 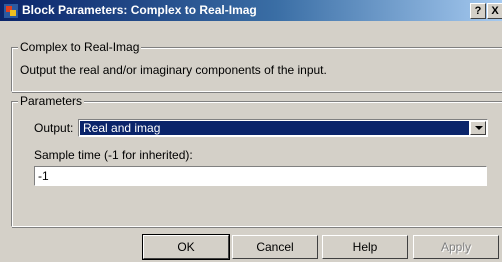 I want to click on close-button: X, so click(x=494, y=11).